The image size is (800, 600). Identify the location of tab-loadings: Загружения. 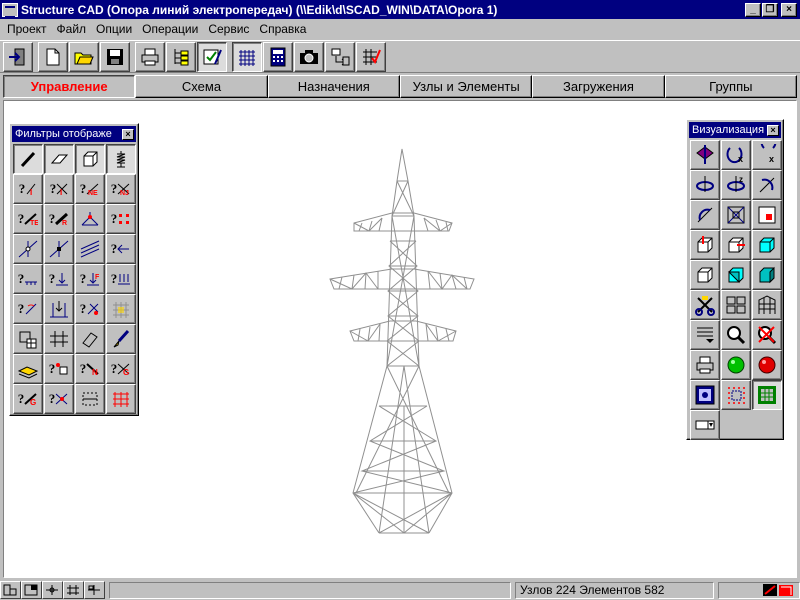
(598, 86).